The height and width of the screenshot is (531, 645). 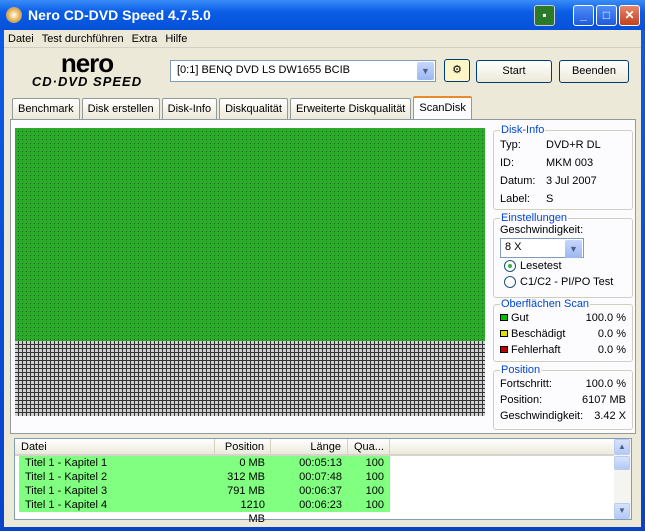 I want to click on radio-c1c2: C1/C2 - PI/PO Test, so click(x=563, y=282).